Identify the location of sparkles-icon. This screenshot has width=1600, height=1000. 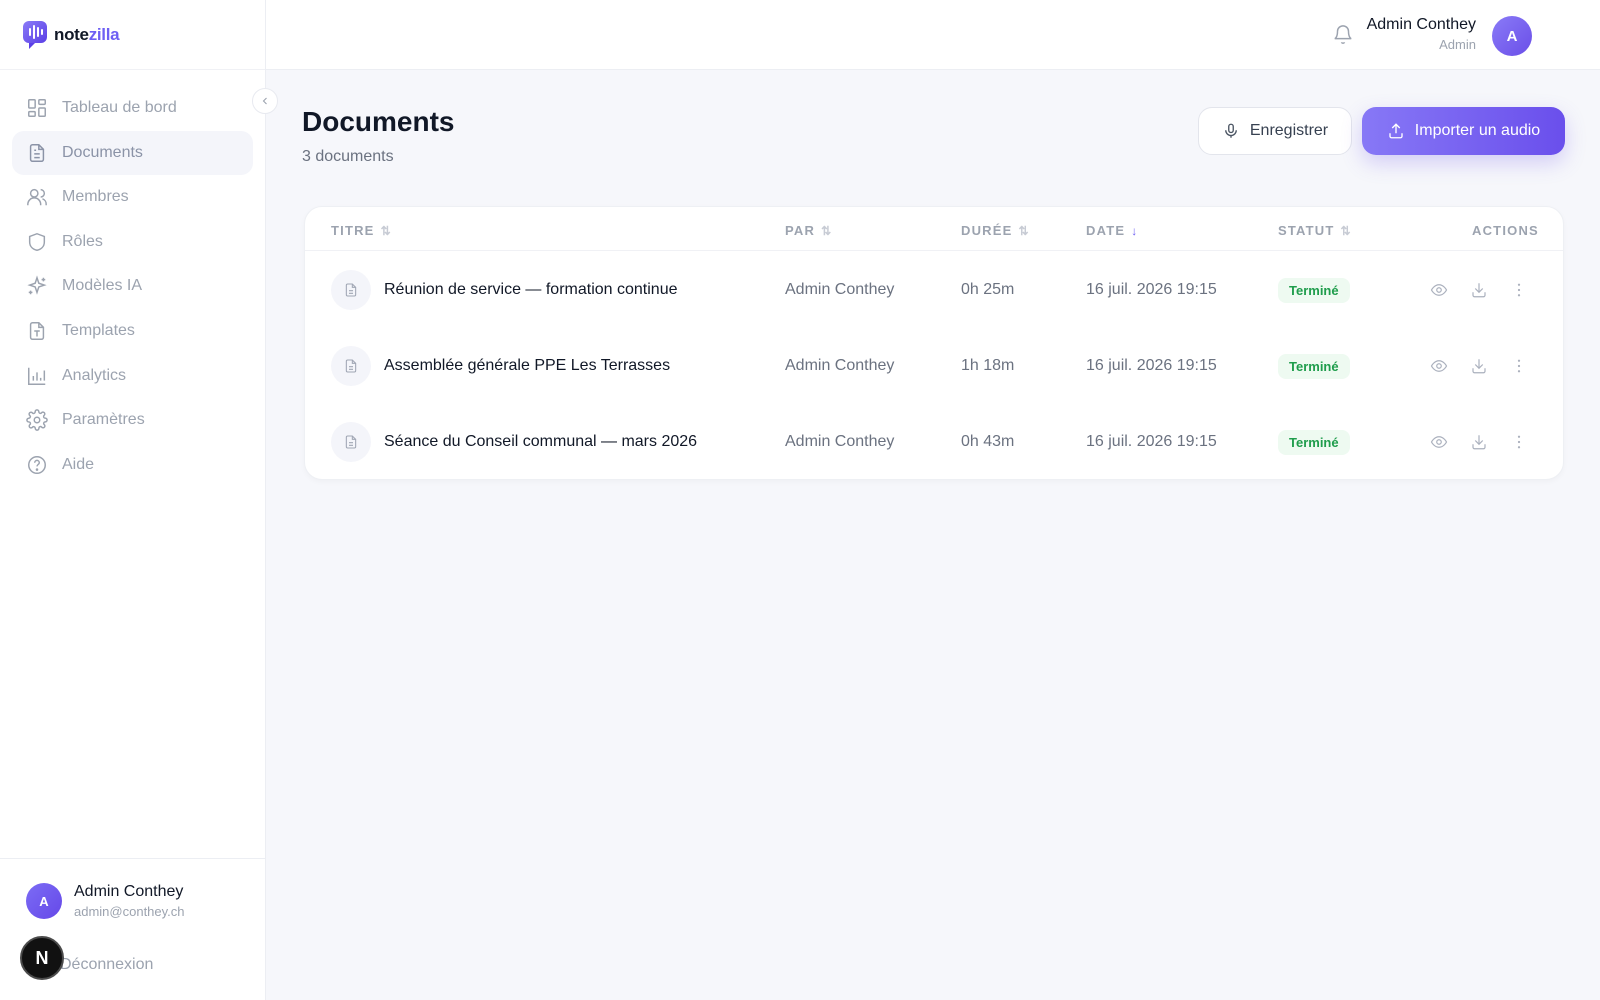
(37, 285).